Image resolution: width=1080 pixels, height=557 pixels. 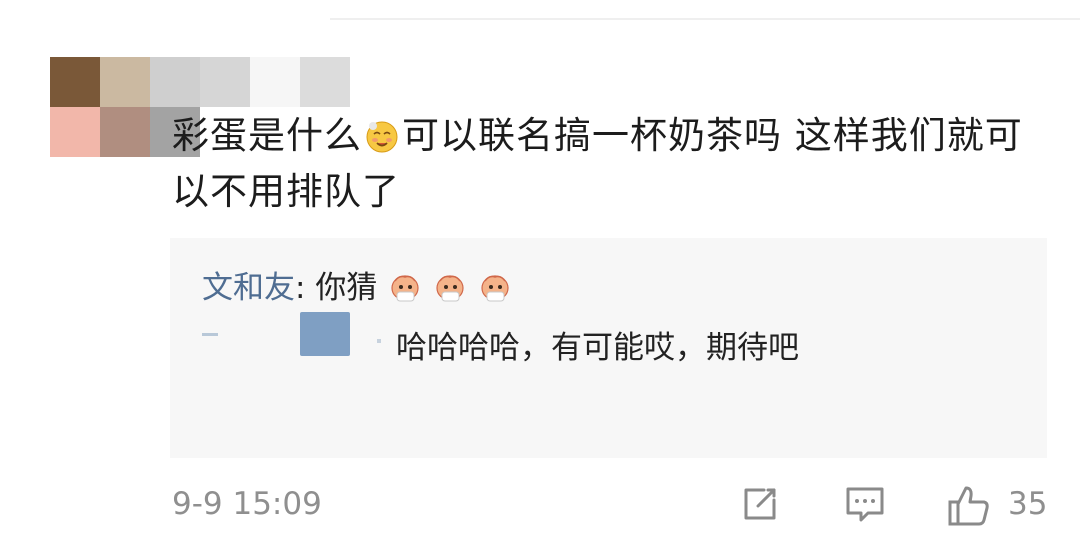 I want to click on comment-icon, so click(x=865, y=506).